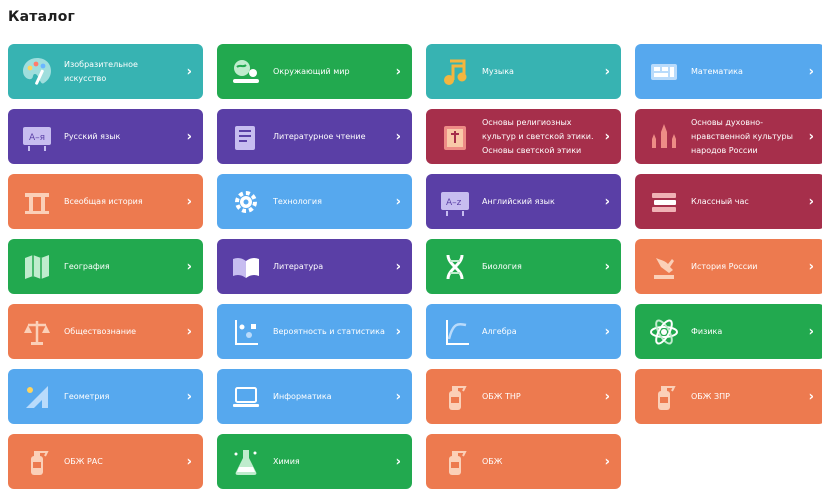  I want to click on subject-card-world: Окружающий мир ›, so click(314, 71).